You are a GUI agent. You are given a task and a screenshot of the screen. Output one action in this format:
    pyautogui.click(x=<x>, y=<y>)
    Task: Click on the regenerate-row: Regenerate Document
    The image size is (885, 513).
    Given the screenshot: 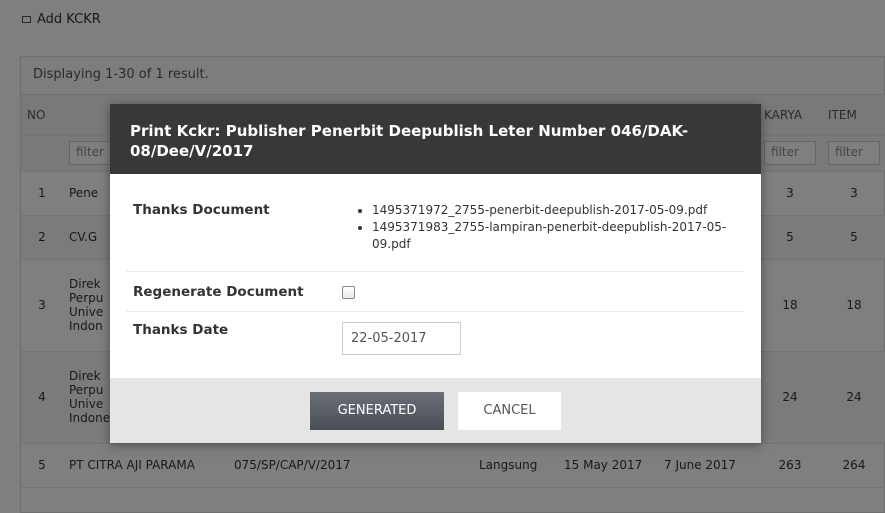 What is the action you would take?
    pyautogui.click(x=435, y=292)
    